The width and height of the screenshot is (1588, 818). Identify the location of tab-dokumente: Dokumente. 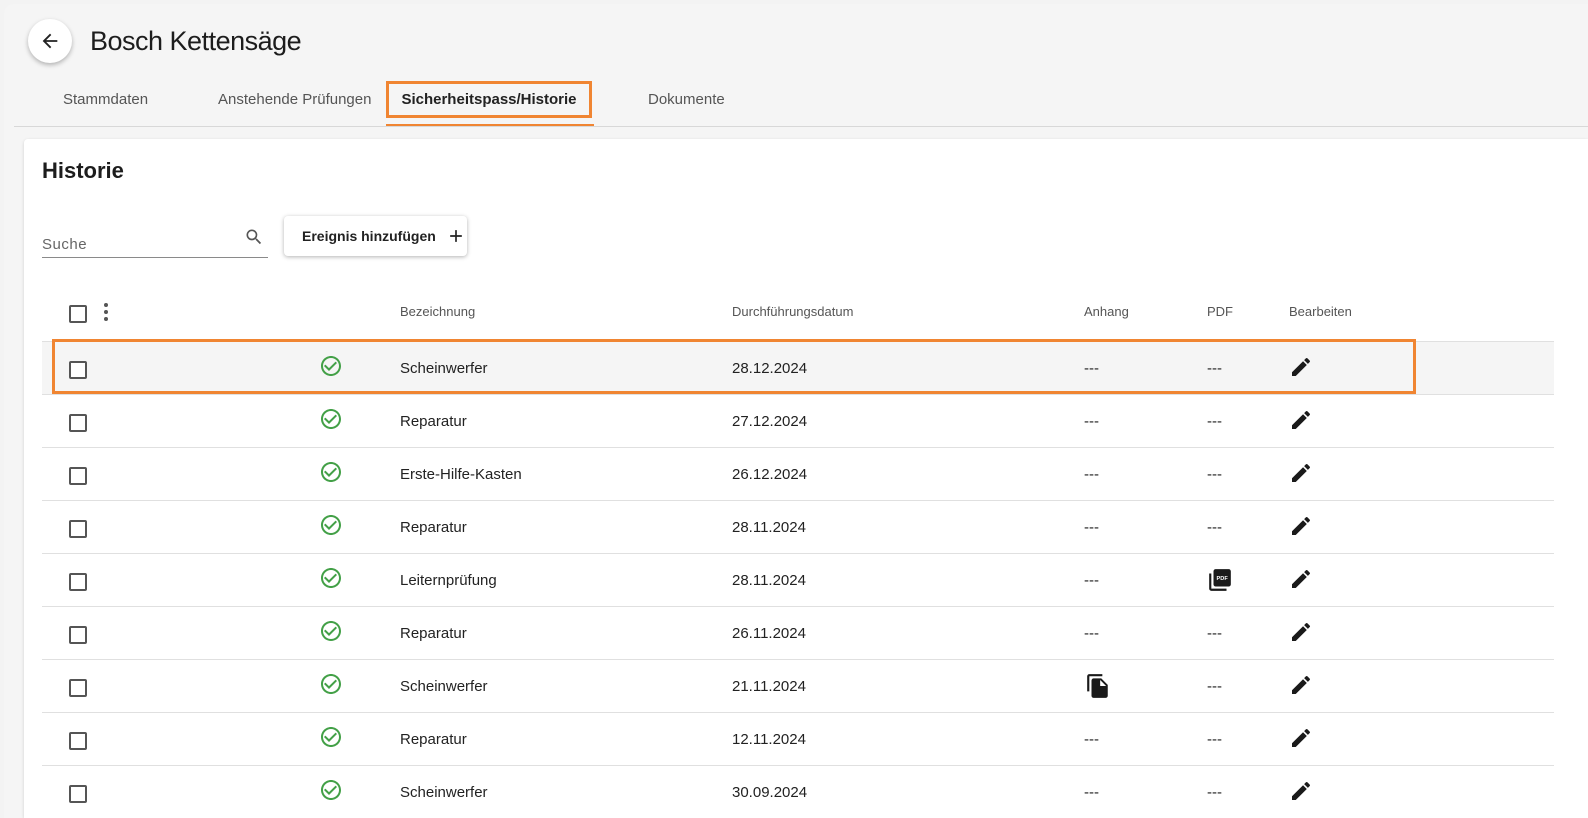
(686, 99).